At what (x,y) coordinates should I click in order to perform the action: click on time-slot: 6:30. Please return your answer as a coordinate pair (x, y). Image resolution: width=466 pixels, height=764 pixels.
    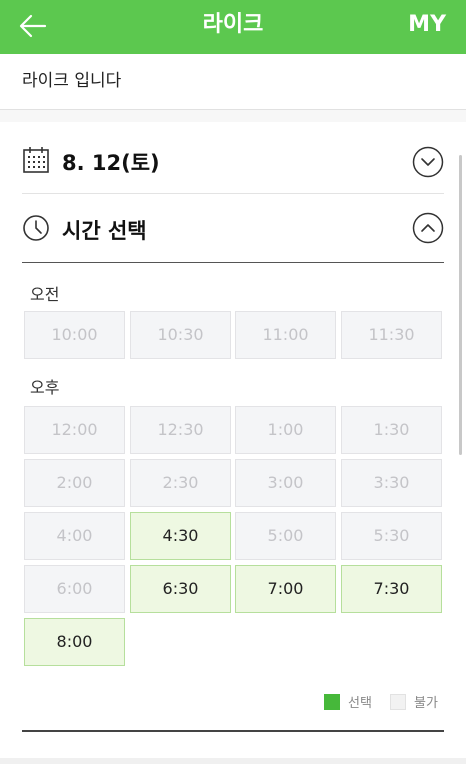
    Looking at the image, I should click on (180, 589).